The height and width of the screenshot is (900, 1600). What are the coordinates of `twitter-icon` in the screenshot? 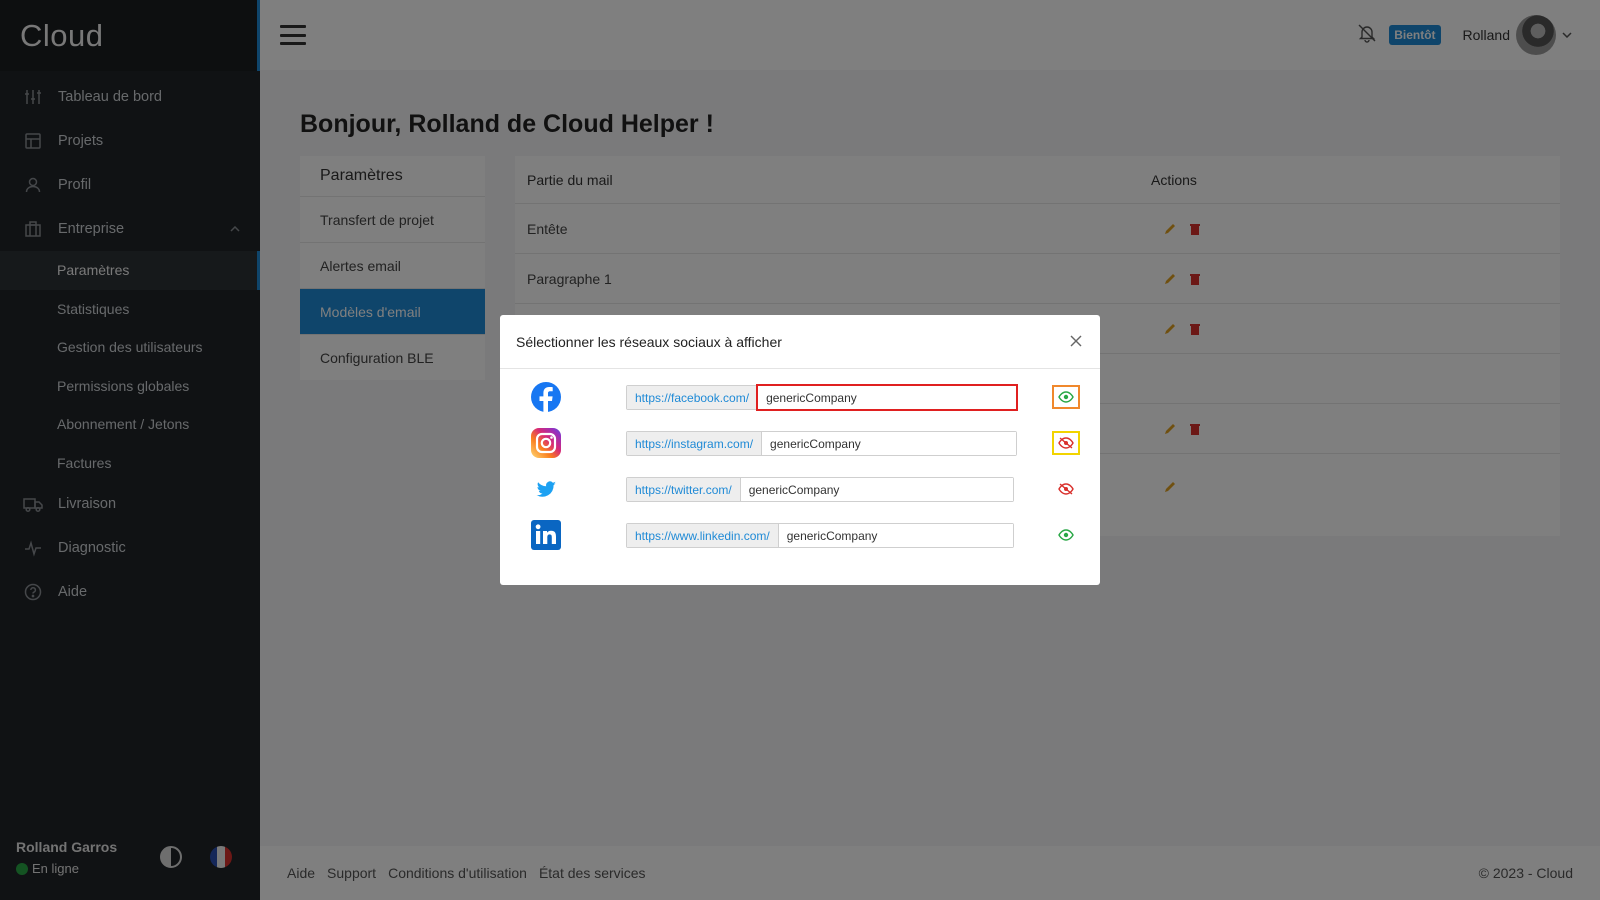 It's located at (546, 489).